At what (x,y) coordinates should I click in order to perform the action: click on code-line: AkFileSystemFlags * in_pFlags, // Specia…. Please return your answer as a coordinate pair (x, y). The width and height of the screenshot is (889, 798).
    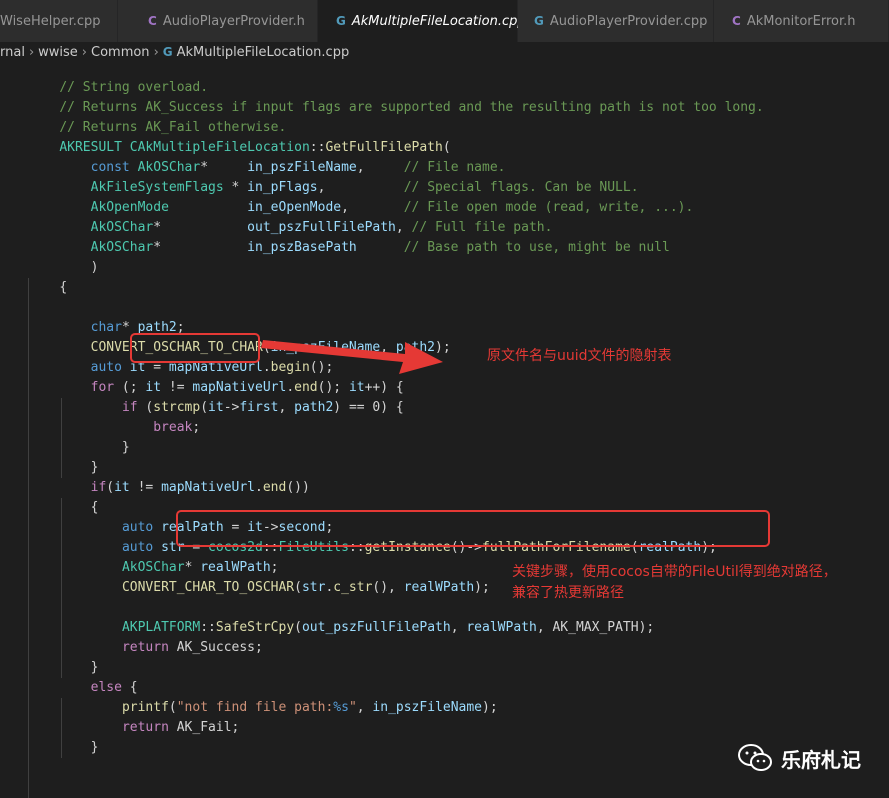
    Looking at the image, I should click on (364, 187).